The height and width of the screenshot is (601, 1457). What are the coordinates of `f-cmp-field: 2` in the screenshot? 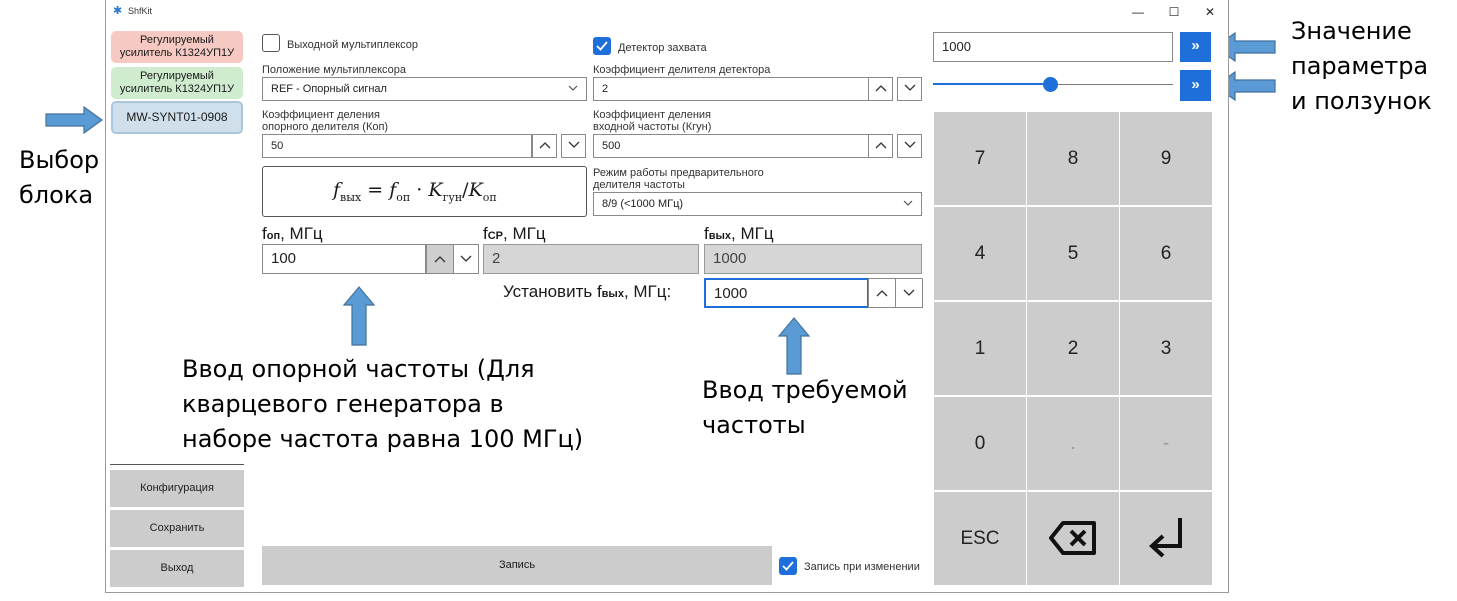 It's located at (591, 259).